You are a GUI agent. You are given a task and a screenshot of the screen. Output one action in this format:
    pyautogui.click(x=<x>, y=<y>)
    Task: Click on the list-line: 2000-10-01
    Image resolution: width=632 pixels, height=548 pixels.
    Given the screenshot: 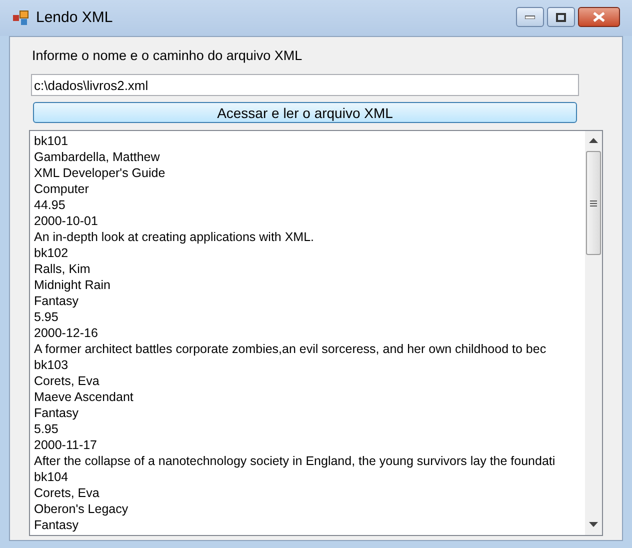 What is the action you would take?
    pyautogui.click(x=66, y=221)
    